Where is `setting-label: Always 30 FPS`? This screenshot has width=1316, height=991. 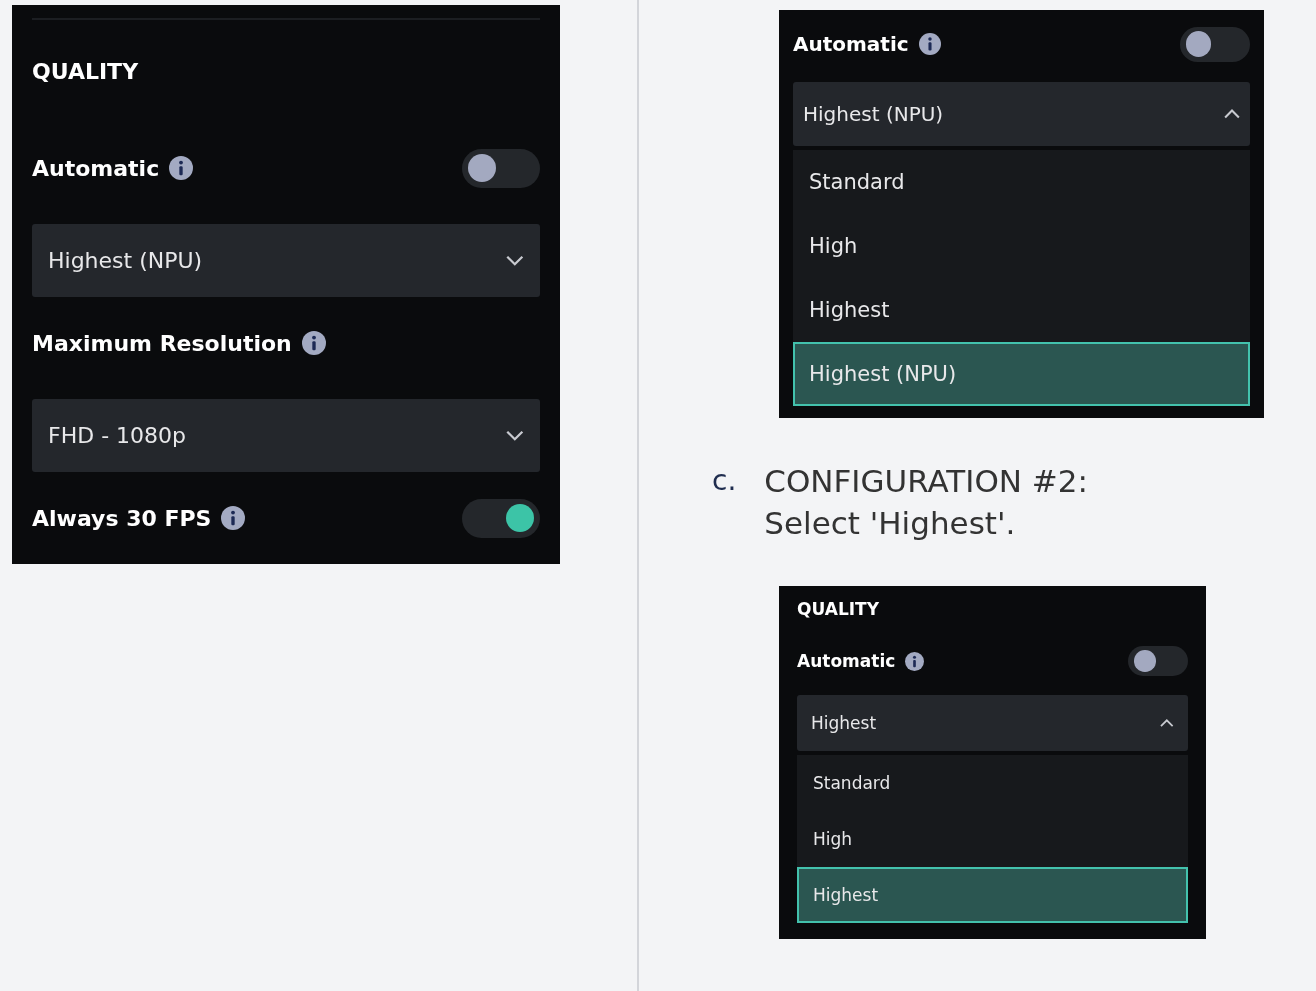
setting-label: Always 30 FPS is located at coordinates (122, 518).